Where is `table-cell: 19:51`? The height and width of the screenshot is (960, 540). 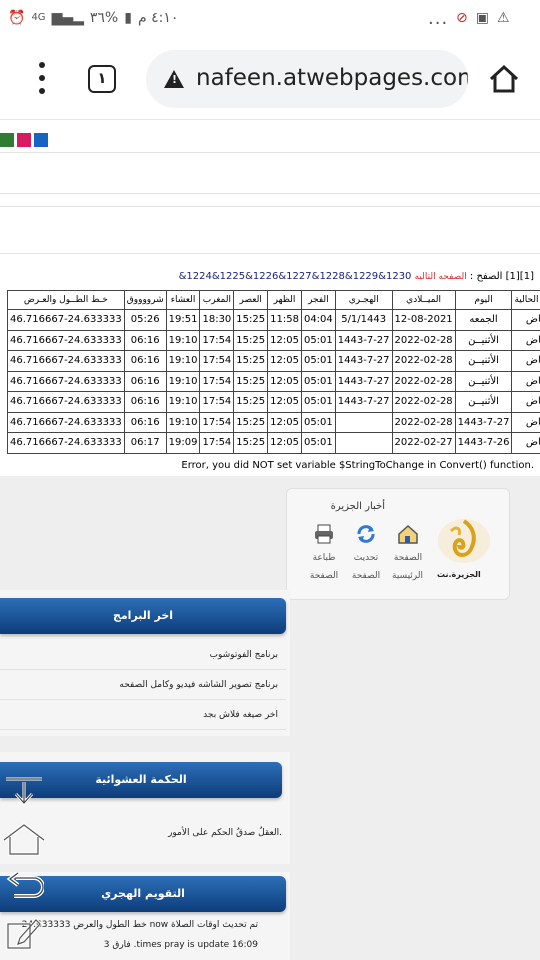 table-cell: 19:51 is located at coordinates (183, 320).